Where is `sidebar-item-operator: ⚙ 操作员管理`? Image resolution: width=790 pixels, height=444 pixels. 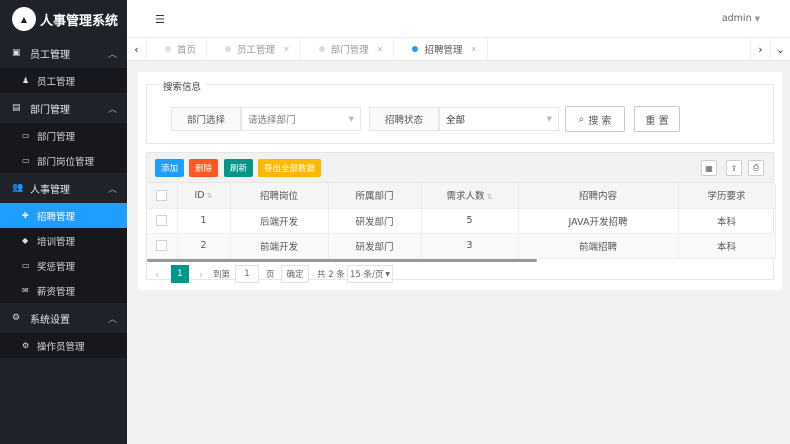 sidebar-item-operator: ⚙ 操作员管理 is located at coordinates (63, 345).